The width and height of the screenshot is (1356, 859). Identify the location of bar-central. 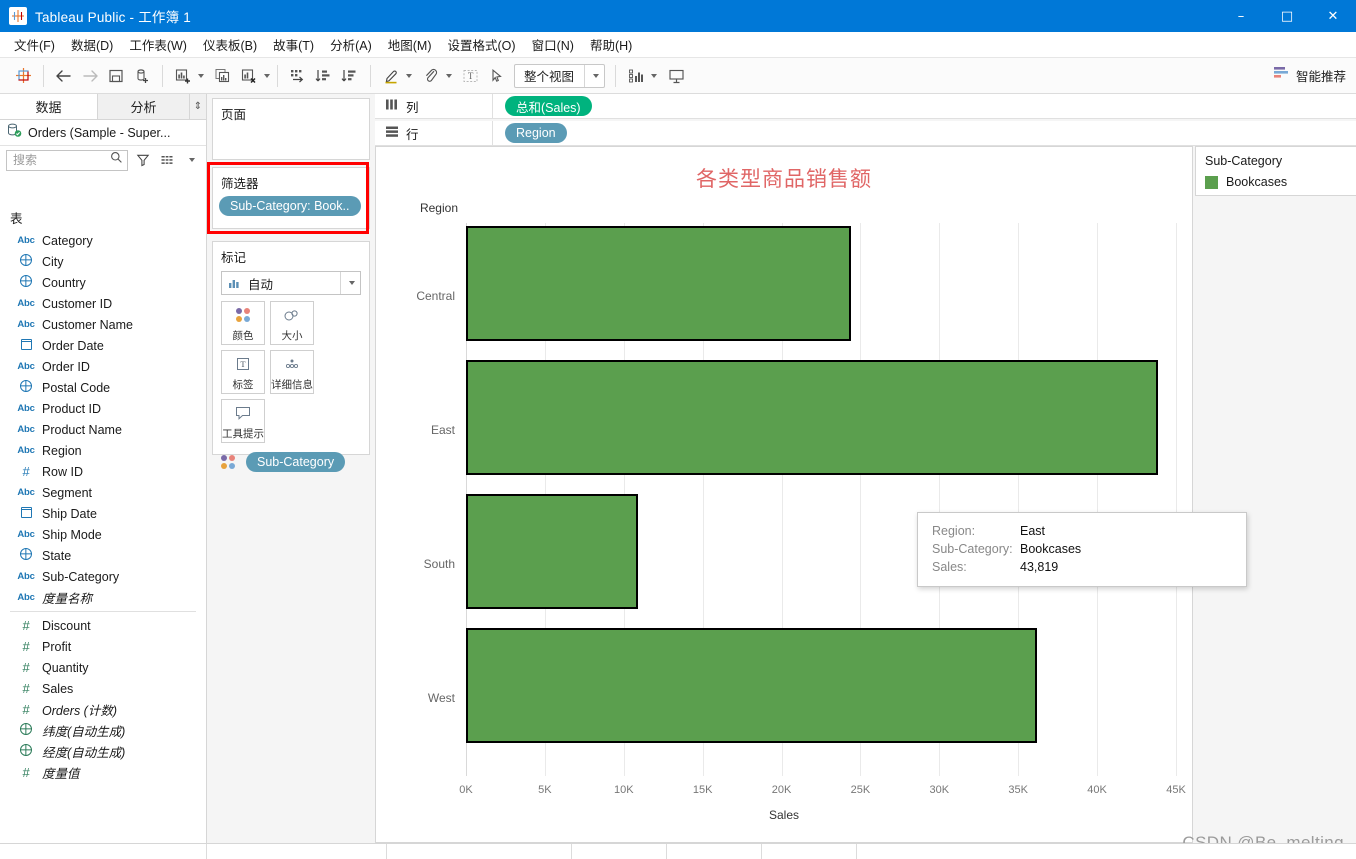
(658, 283).